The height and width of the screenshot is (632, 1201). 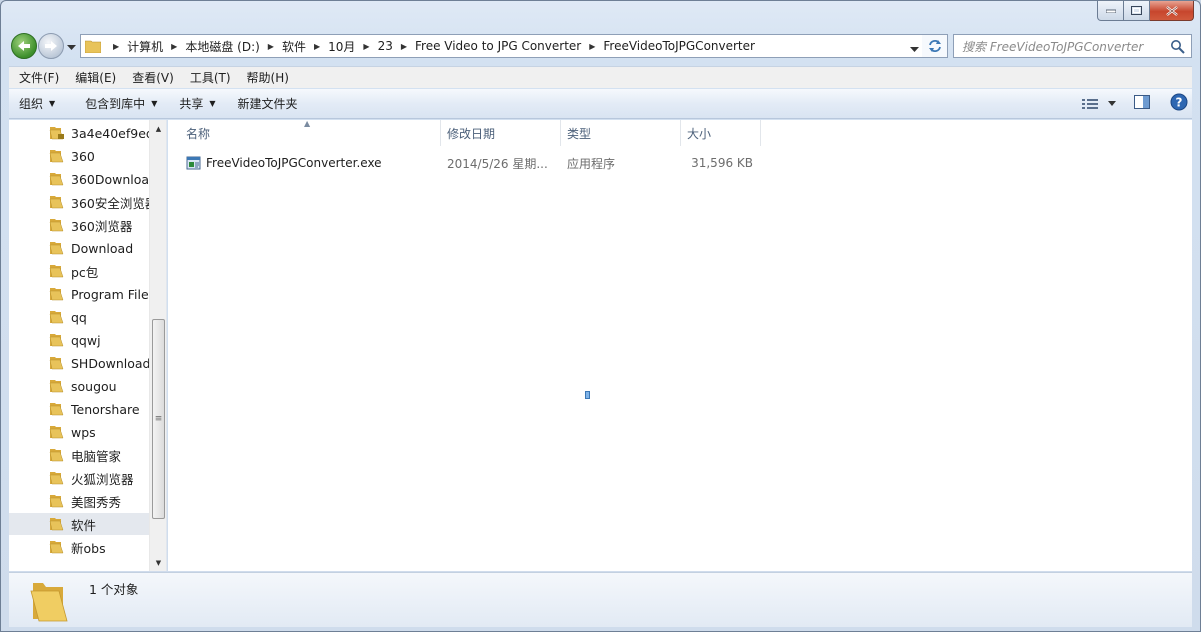 What do you see at coordinates (153, 77) in the screenshot?
I see `menu-view: 查看(V)` at bounding box center [153, 77].